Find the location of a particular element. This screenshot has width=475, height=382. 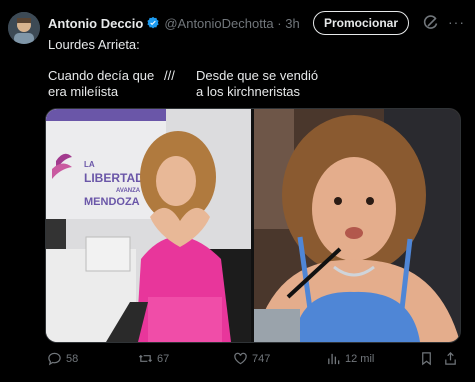

grok-icon is located at coordinates (431, 23).